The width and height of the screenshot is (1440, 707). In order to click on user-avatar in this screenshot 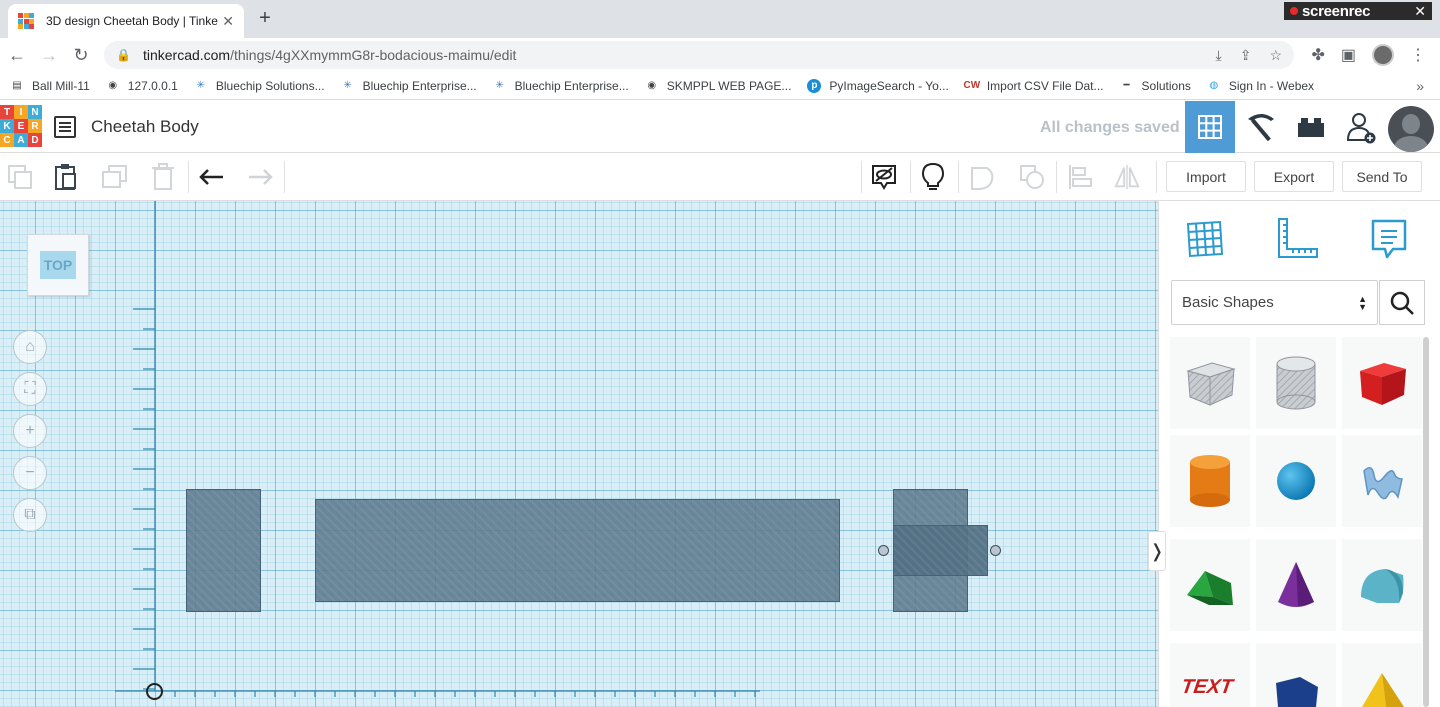, I will do `click(1411, 129)`.